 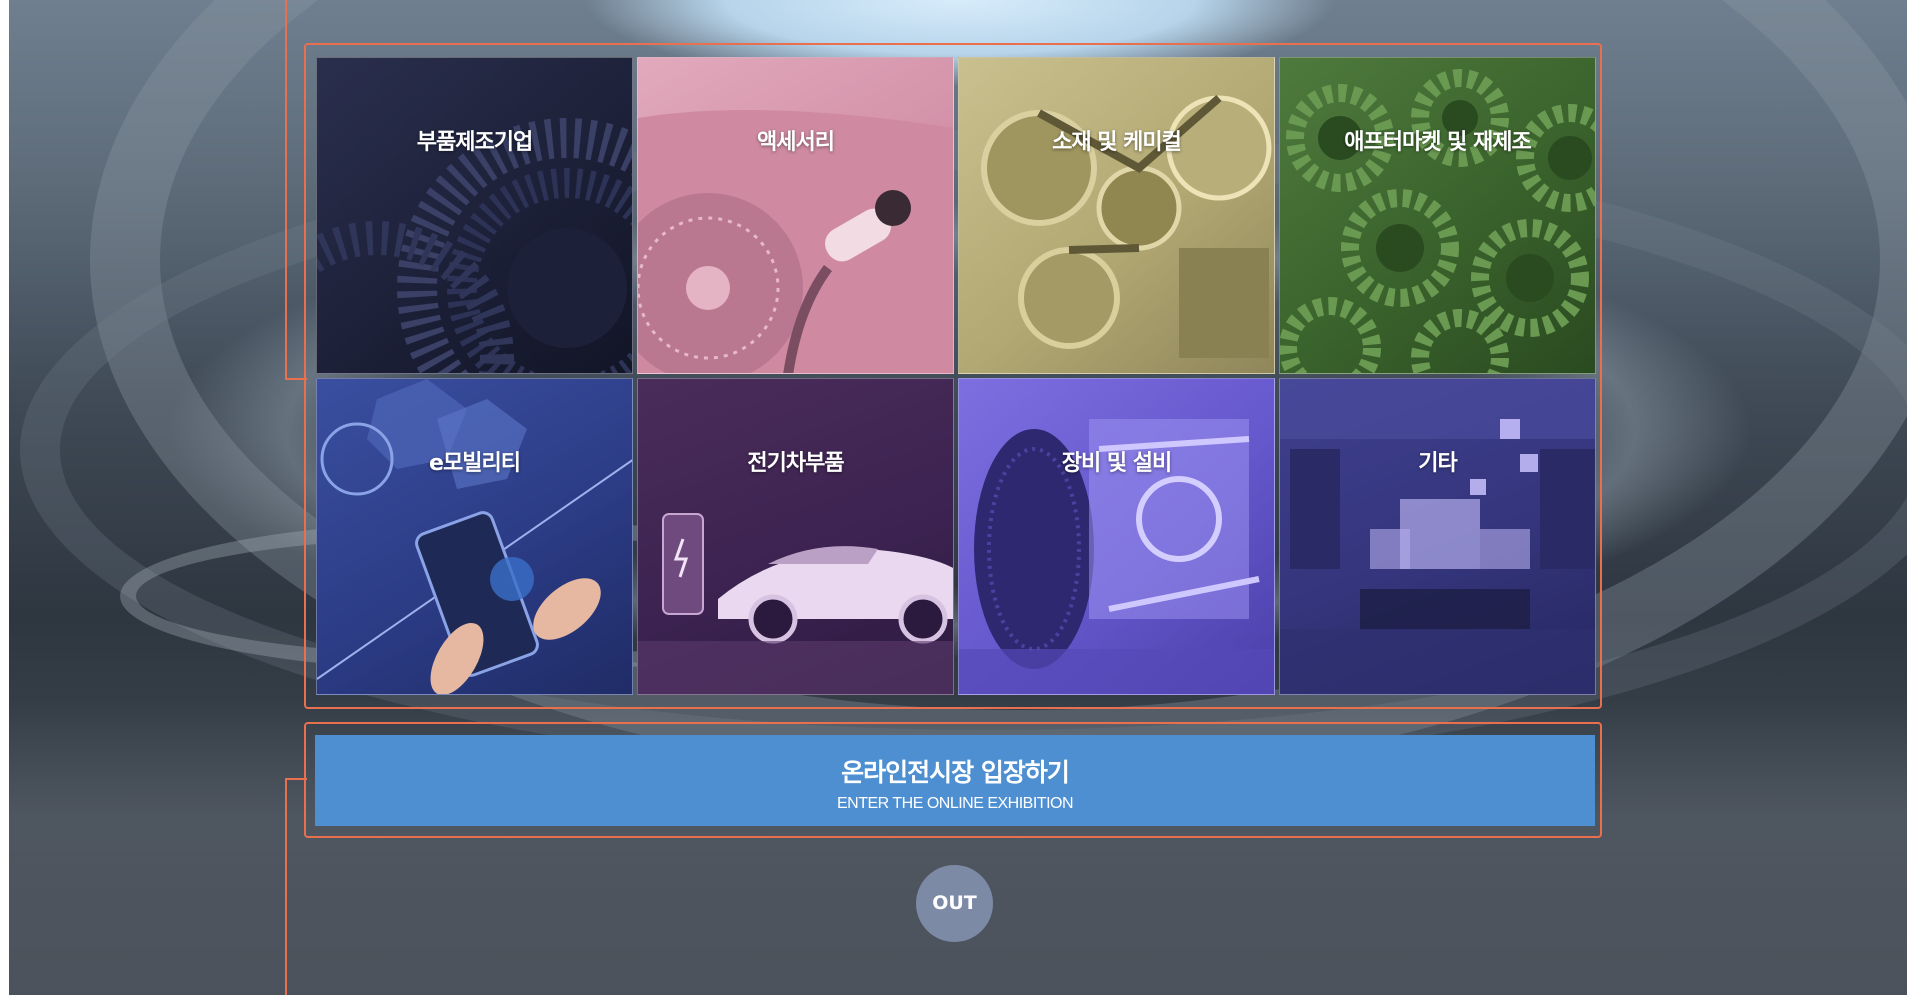 What do you see at coordinates (1437, 463) in the screenshot?
I see `category-label: 기타` at bounding box center [1437, 463].